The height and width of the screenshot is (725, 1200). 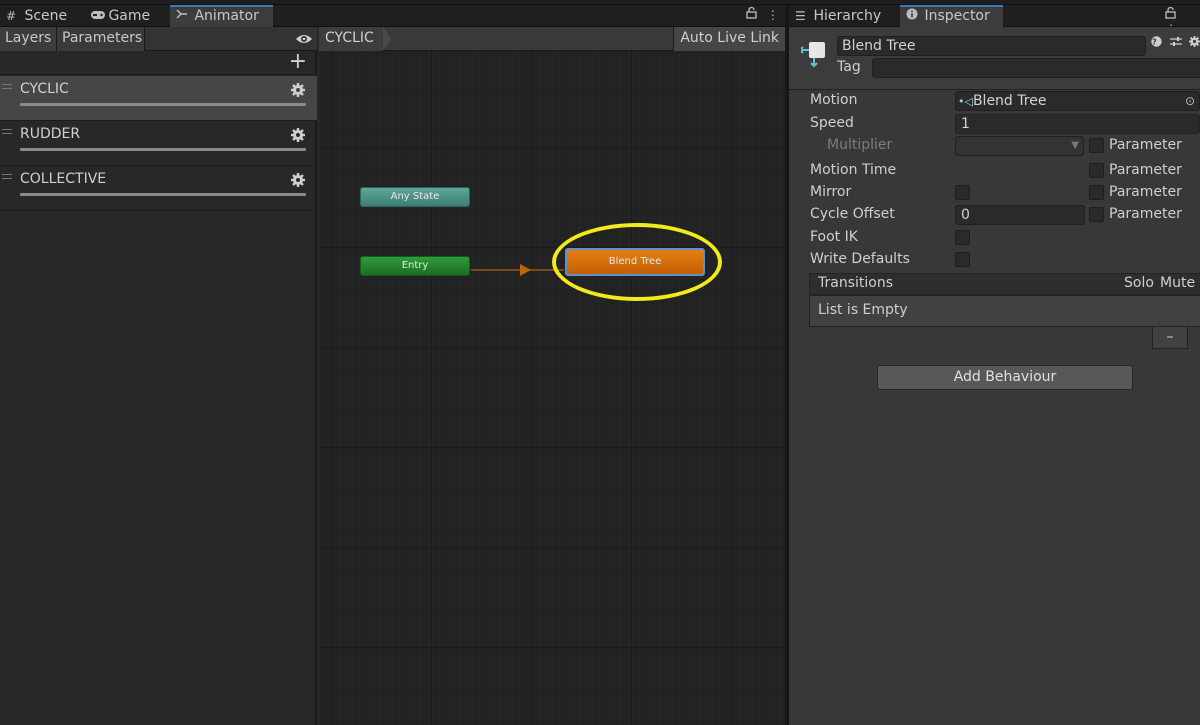 What do you see at coordinates (1077, 124) in the screenshot?
I see `speed-field: 1` at bounding box center [1077, 124].